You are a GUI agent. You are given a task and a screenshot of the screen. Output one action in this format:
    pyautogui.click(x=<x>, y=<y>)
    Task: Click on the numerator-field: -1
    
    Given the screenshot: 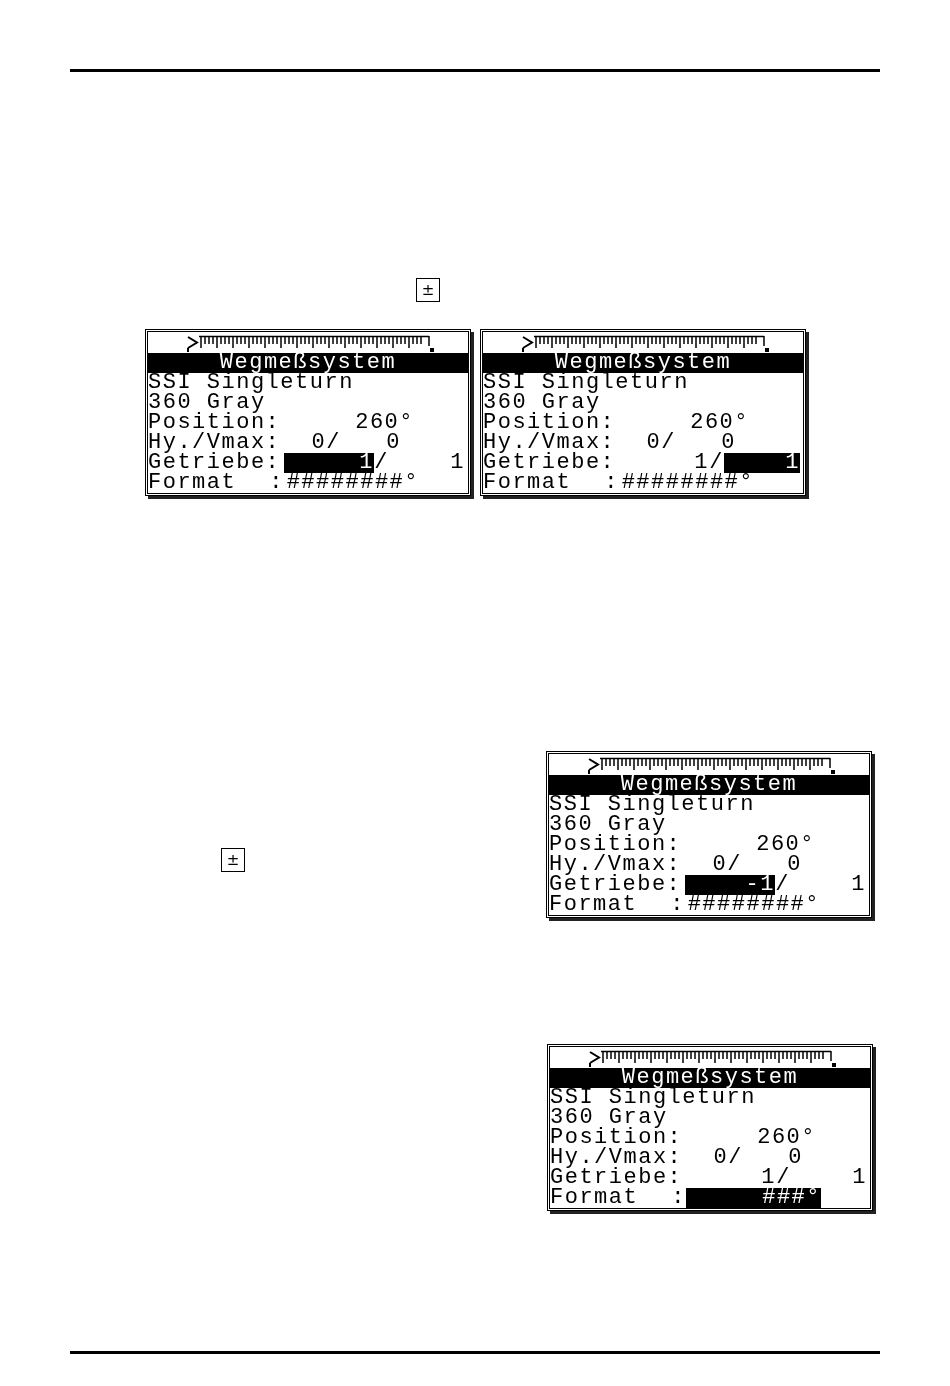 What is the action you would take?
    pyautogui.click(x=730, y=885)
    